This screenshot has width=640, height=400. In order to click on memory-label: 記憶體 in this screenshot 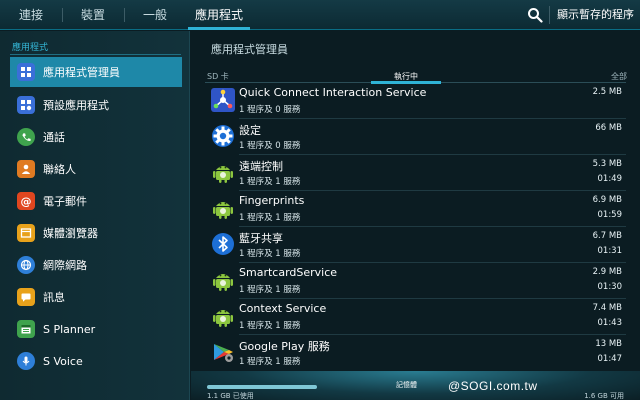, I will do `click(406, 385)`.